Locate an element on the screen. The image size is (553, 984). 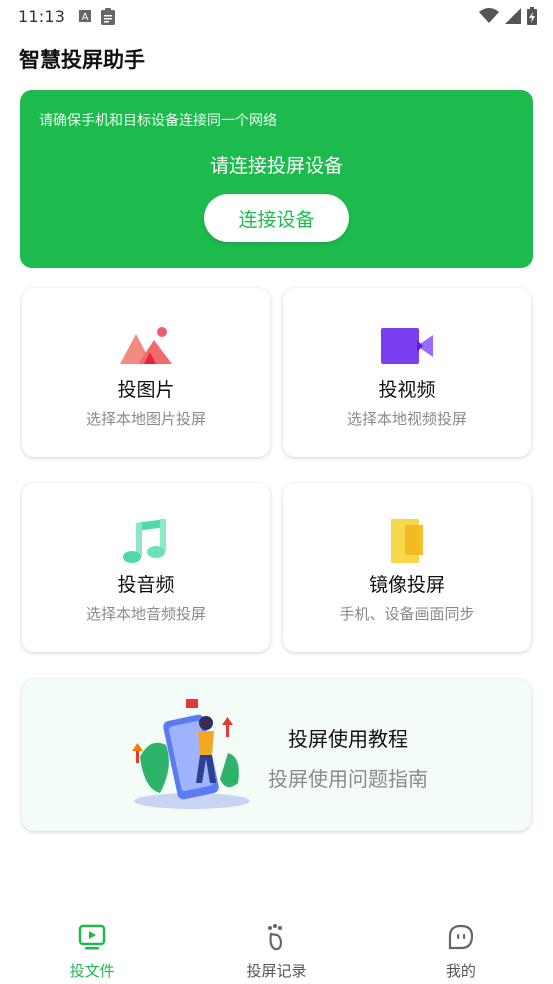
card-subtitle: 选择本地图片投屏 is located at coordinates (145, 419).